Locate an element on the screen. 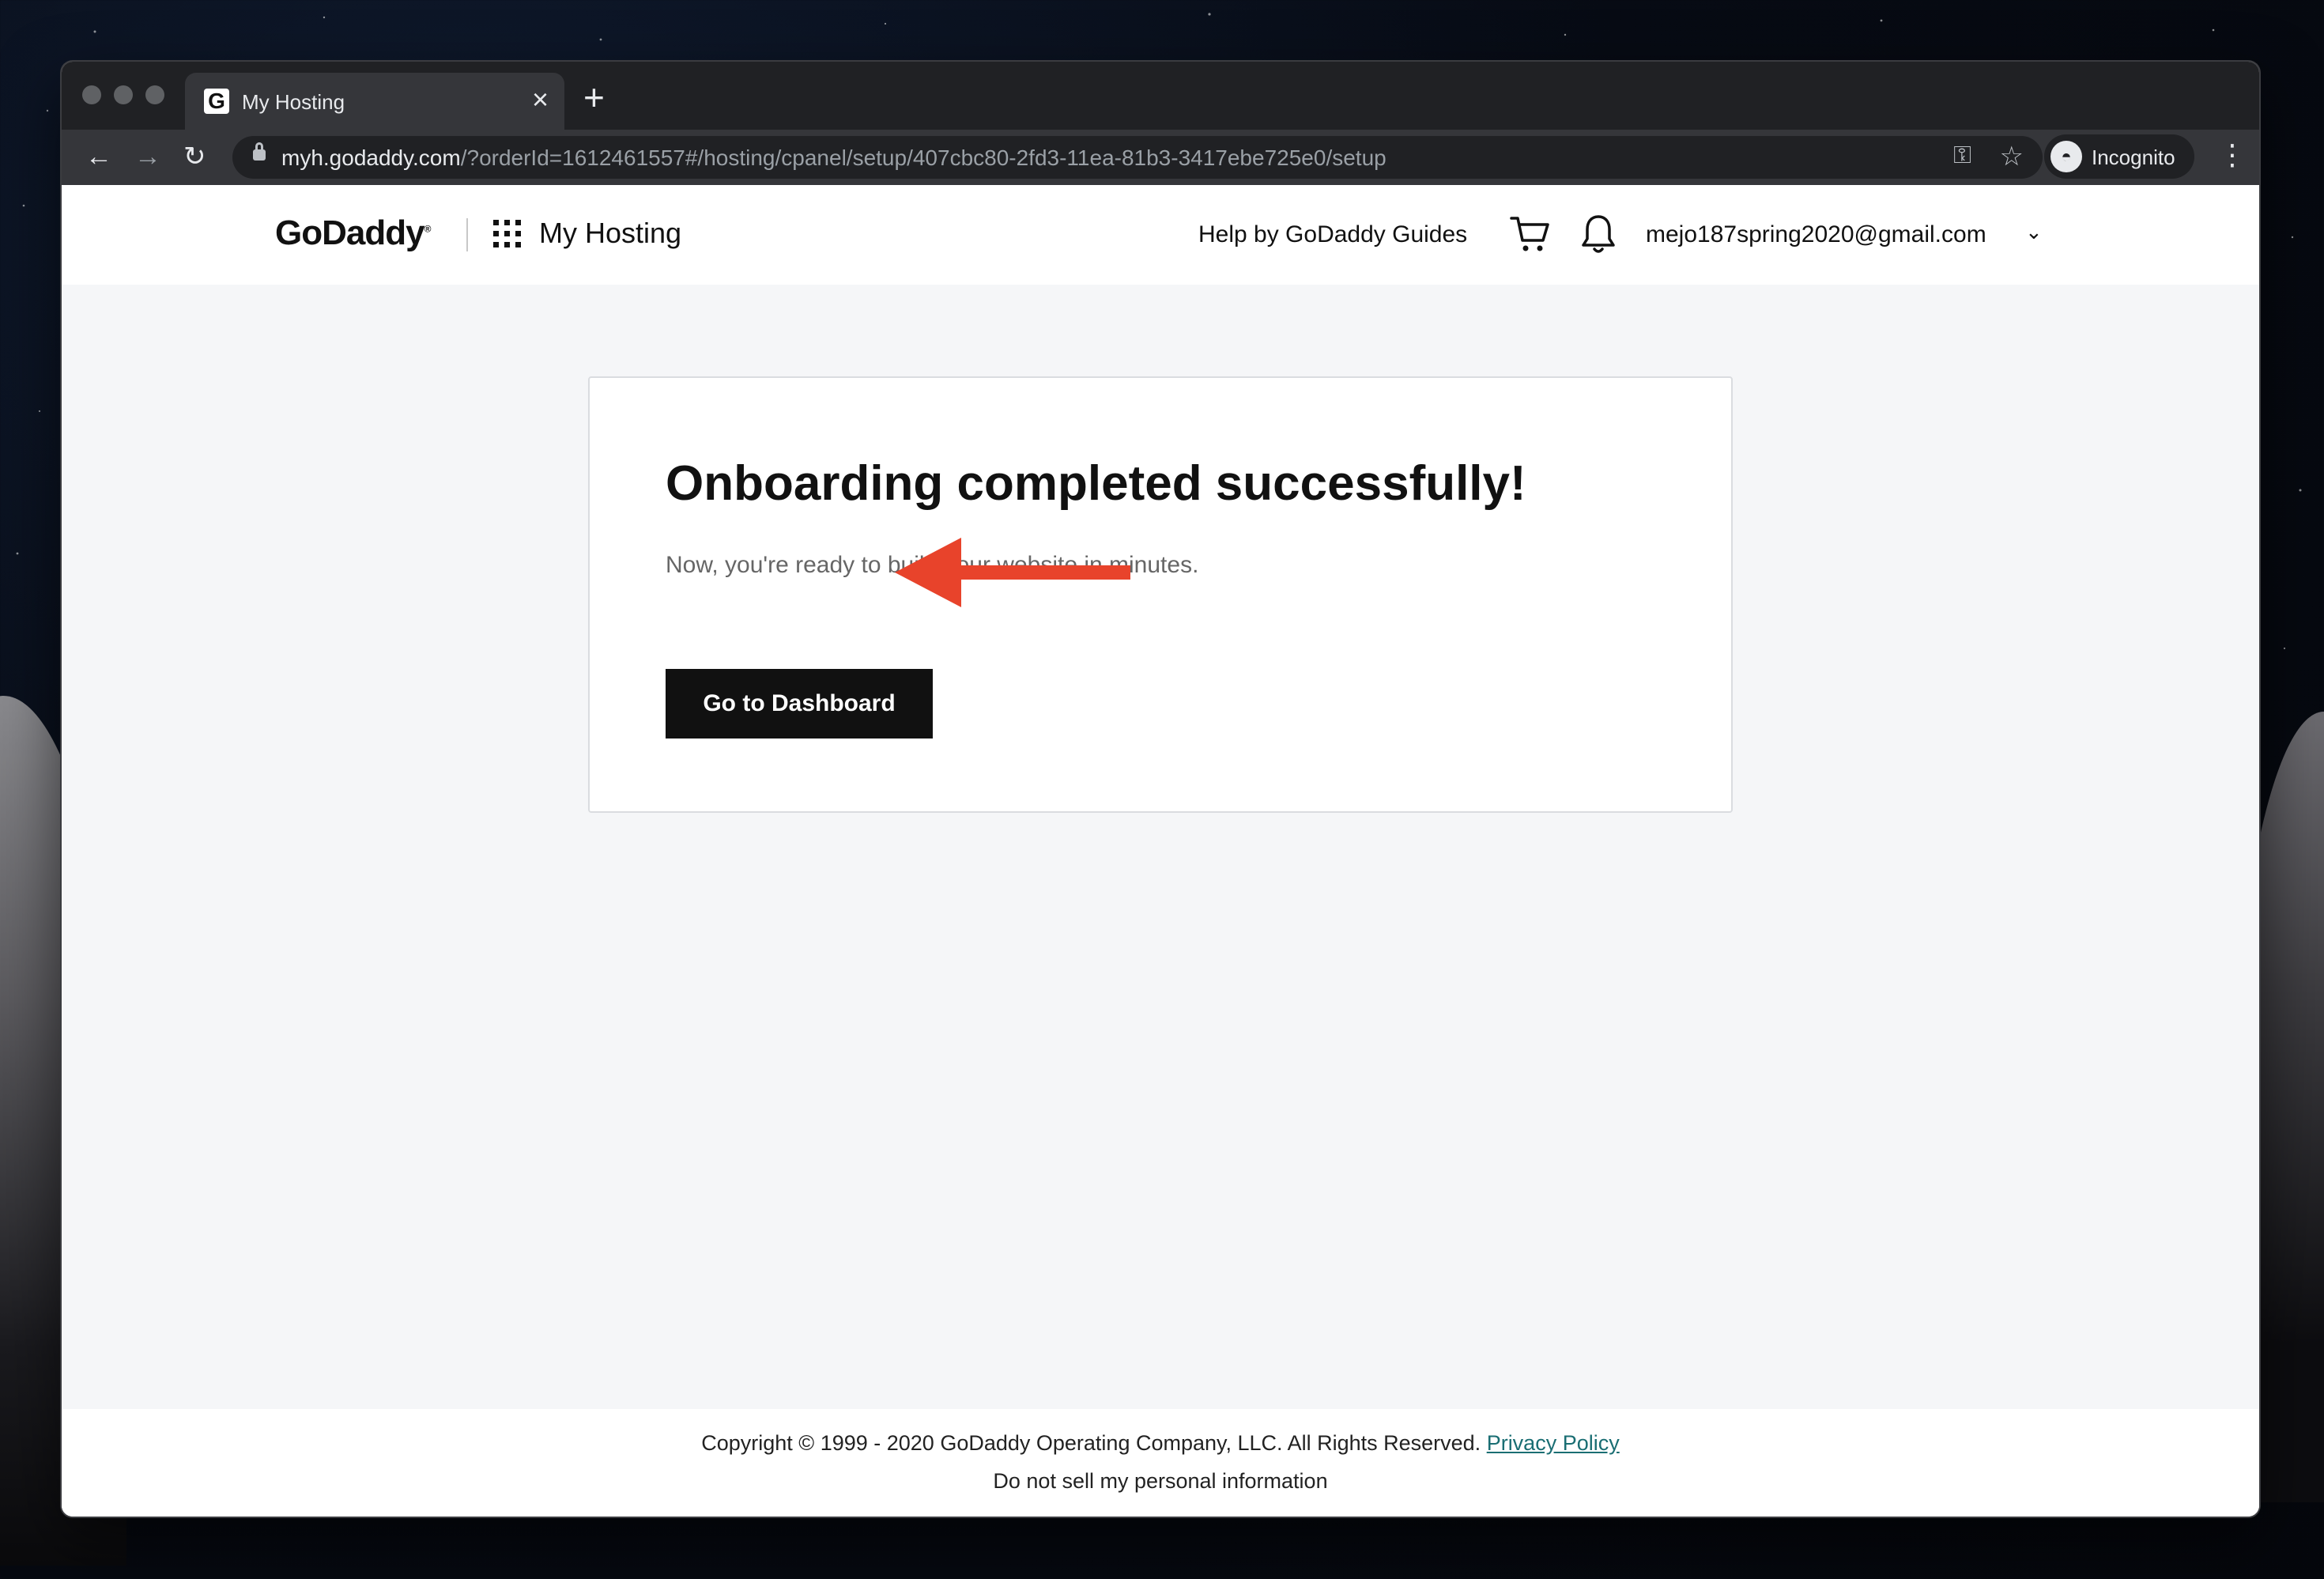 This screenshot has width=2324, height=1579. reload-icon: ↻ is located at coordinates (194, 156).